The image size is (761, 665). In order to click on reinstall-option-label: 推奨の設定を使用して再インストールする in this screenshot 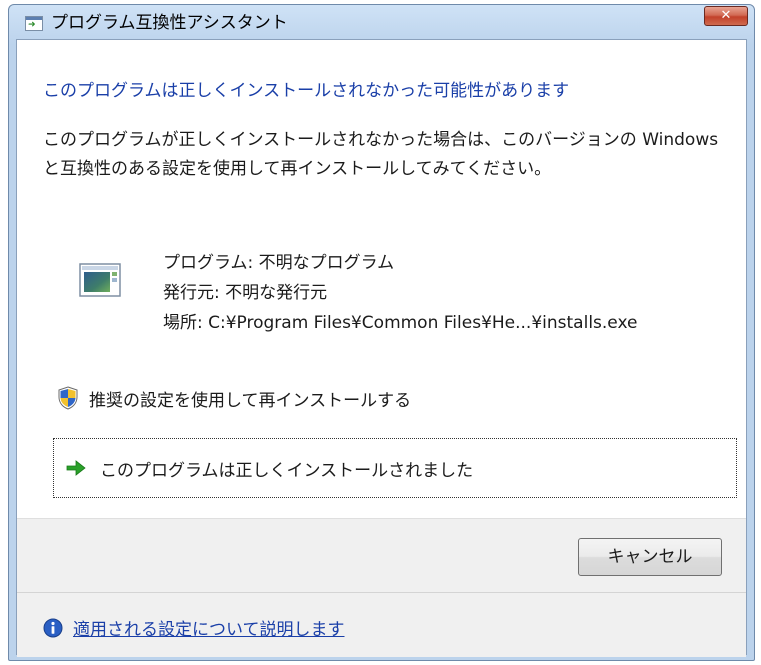, I will do `click(250, 400)`.